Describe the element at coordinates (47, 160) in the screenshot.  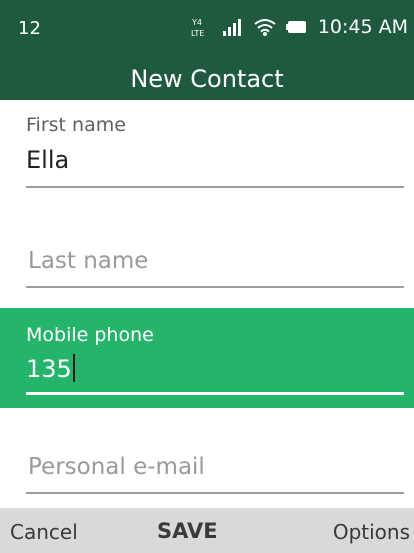
I see `first-name-input: Ella` at that location.